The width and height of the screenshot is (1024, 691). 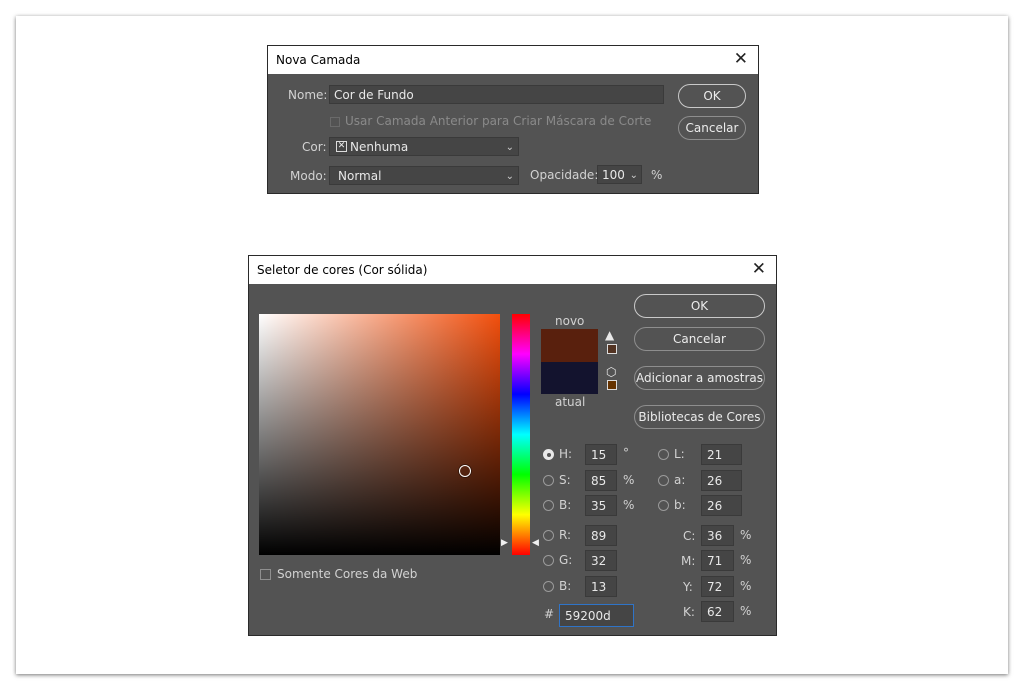 What do you see at coordinates (601, 480) in the screenshot?
I see `saturation-input: 85` at bounding box center [601, 480].